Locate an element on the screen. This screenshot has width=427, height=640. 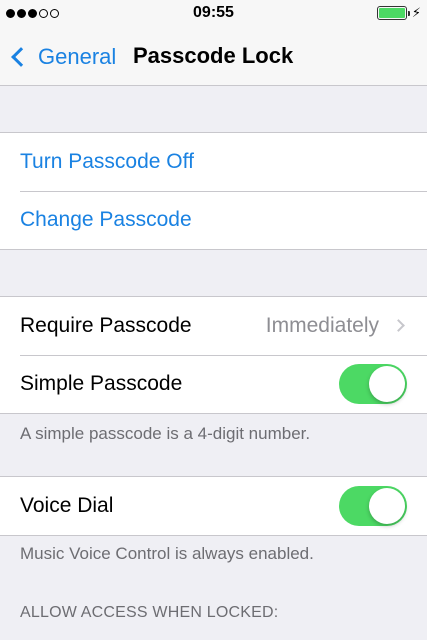
change-passcode-button: Change Passcode is located at coordinates (213, 220).